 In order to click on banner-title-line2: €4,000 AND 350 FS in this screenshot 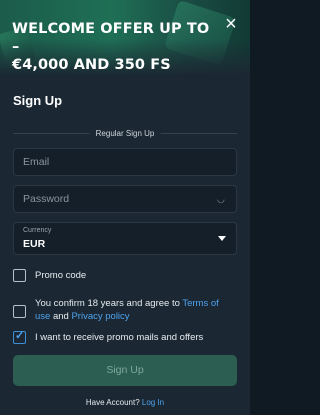, I will do `click(91, 65)`.